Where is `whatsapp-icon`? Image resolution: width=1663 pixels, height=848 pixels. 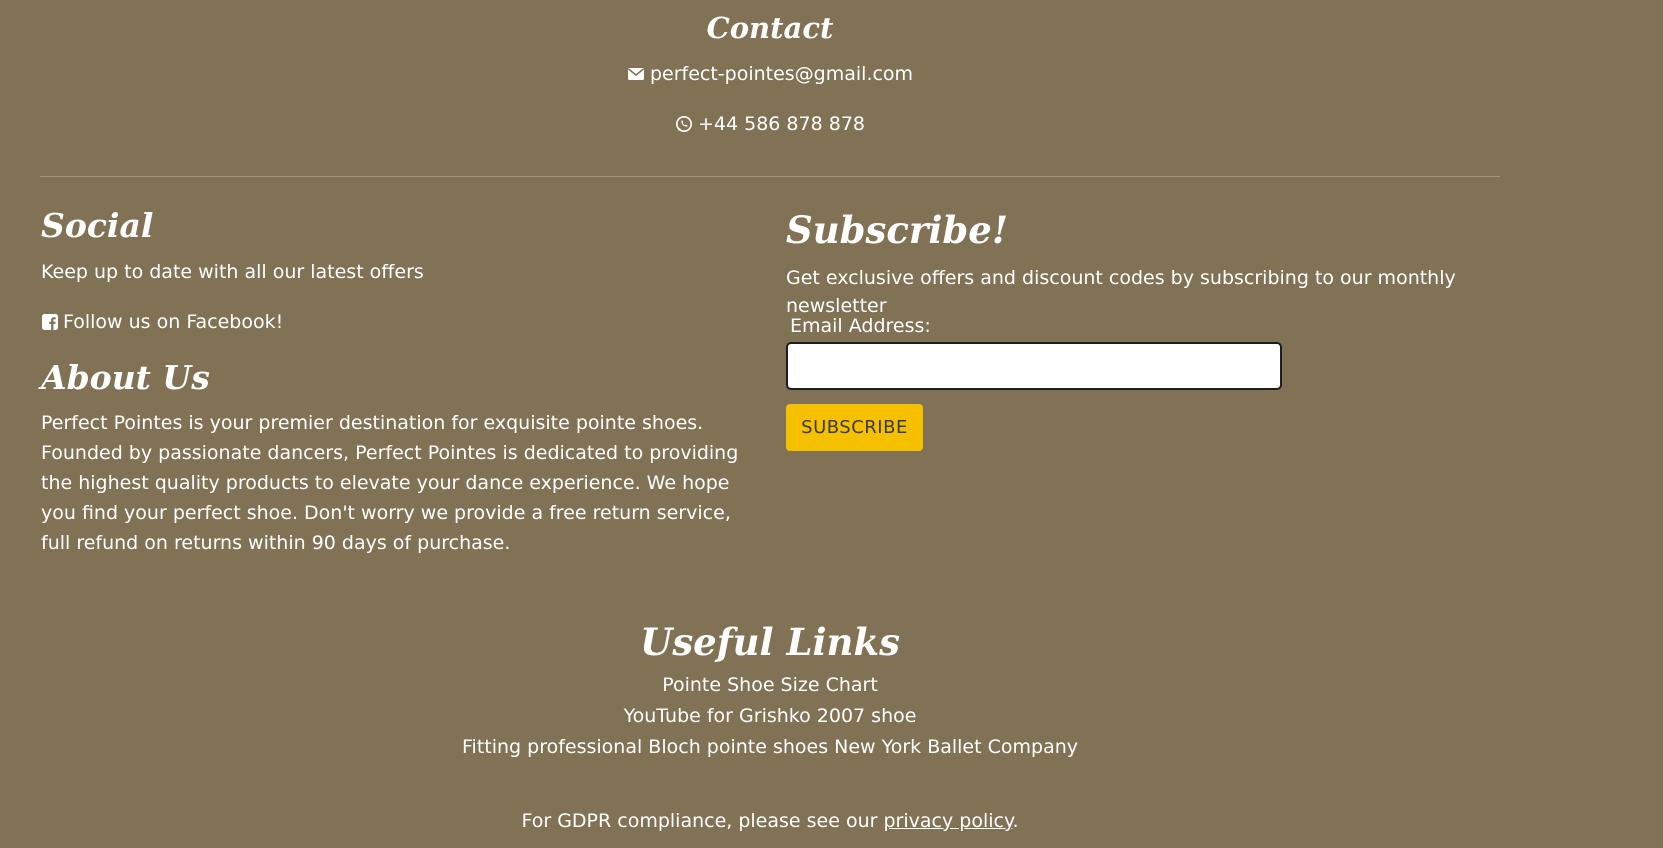
whatsapp-icon is located at coordinates (684, 124).